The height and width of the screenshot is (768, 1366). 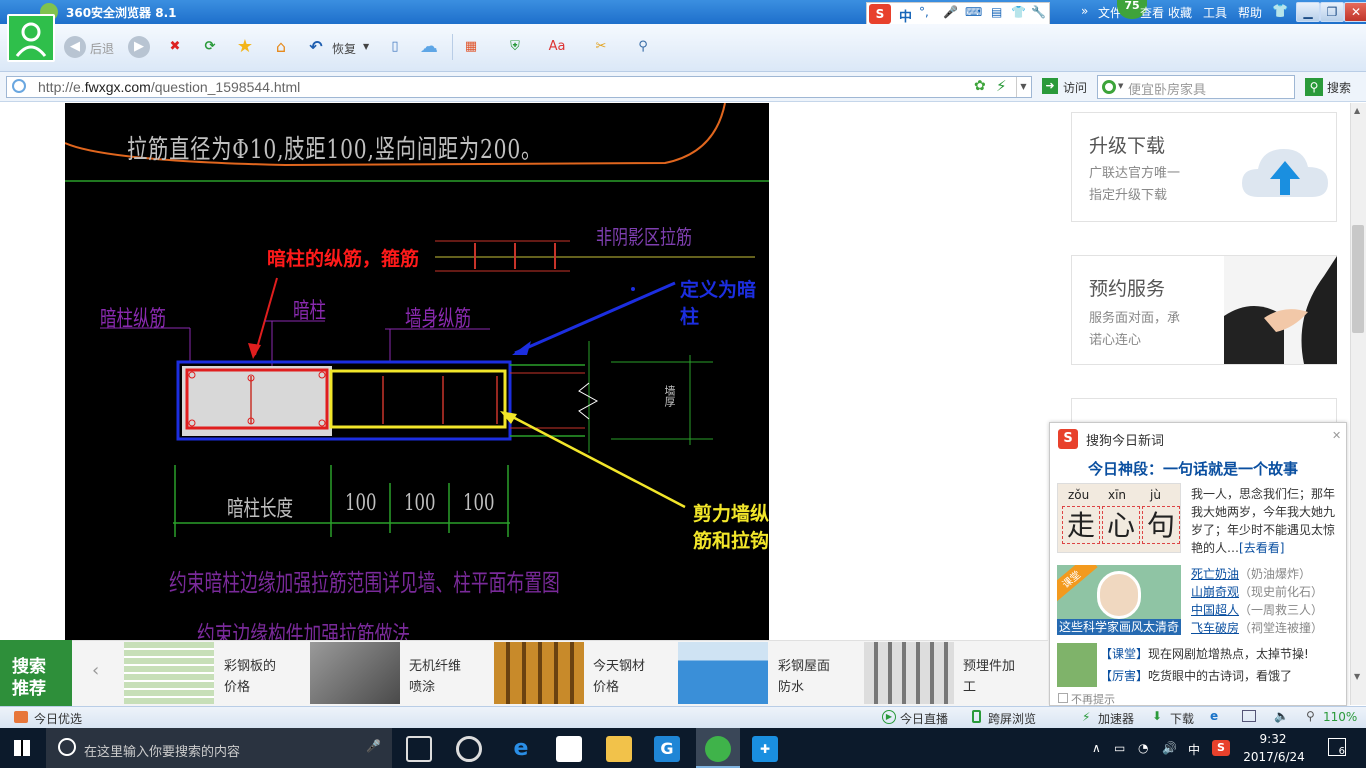 What do you see at coordinates (419, 749) in the screenshot?
I see `task-view-icon` at bounding box center [419, 749].